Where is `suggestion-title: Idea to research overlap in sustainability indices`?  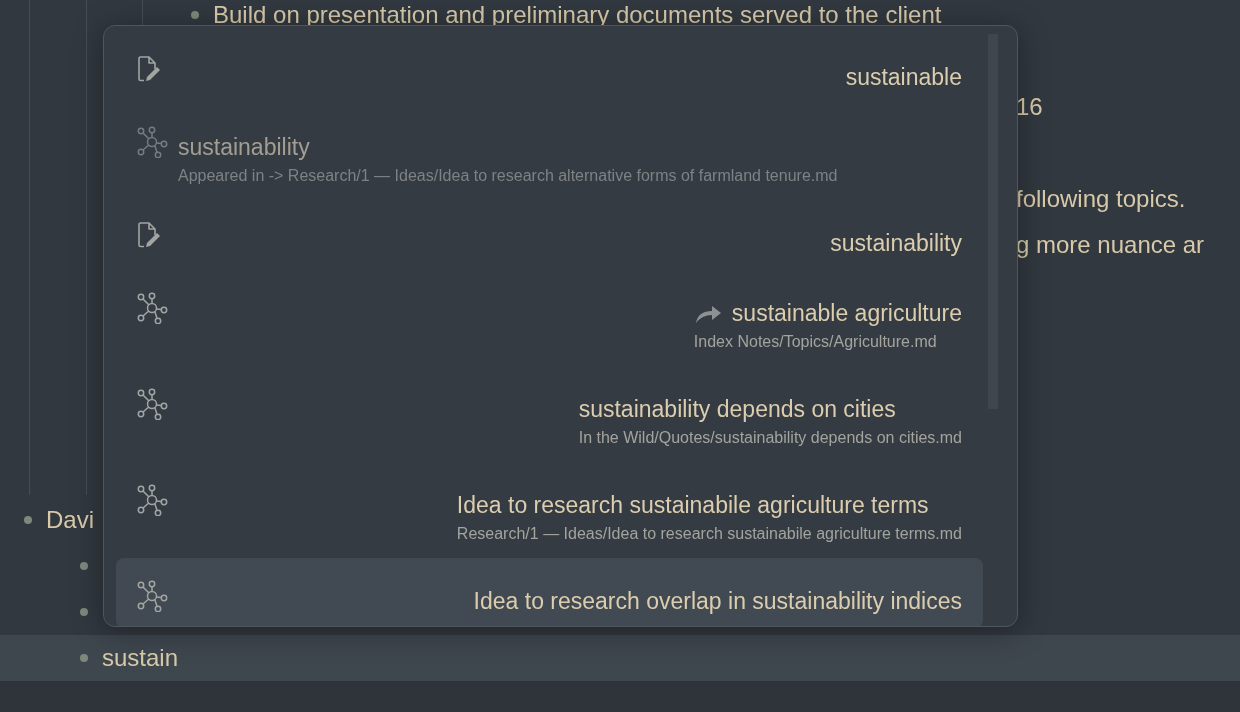
suggestion-title: Idea to research overlap in sustainability indices is located at coordinates (717, 601).